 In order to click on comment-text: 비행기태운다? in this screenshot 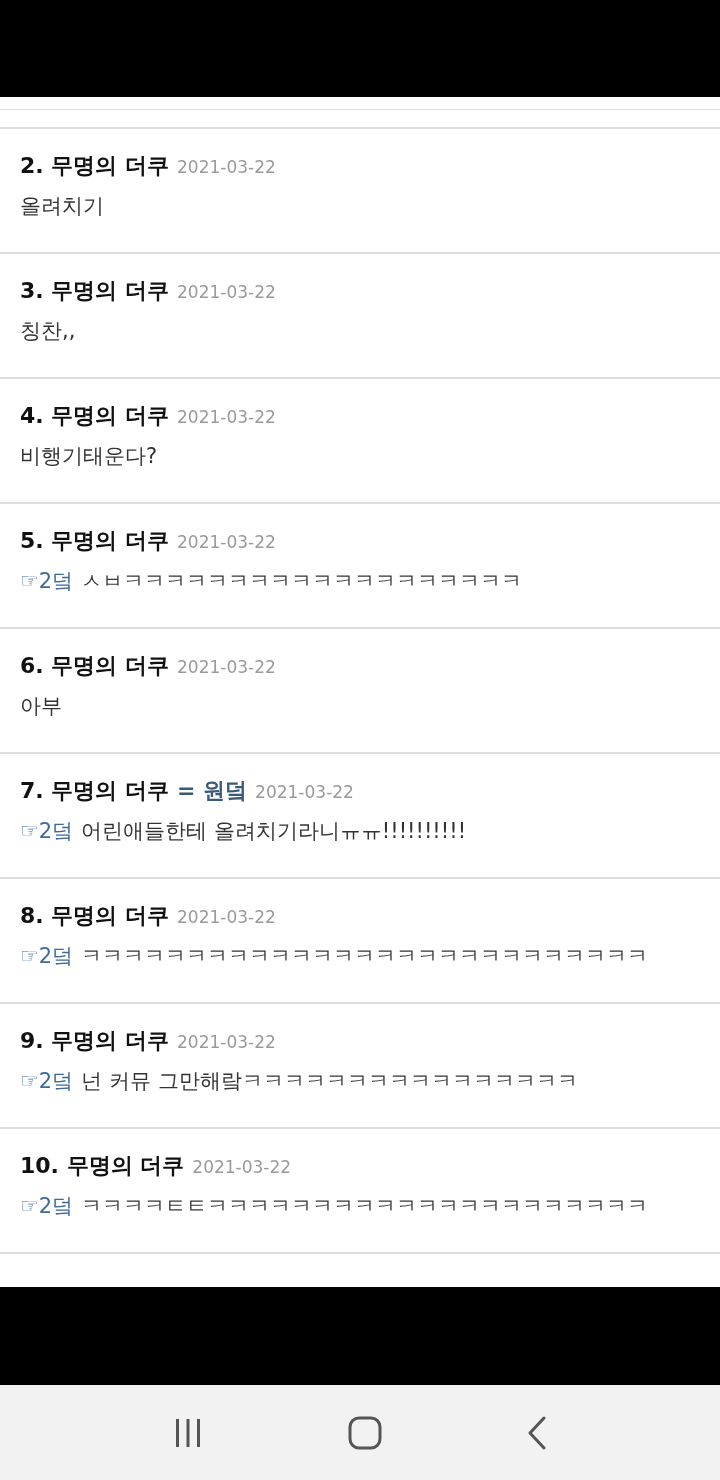, I will do `click(89, 456)`.